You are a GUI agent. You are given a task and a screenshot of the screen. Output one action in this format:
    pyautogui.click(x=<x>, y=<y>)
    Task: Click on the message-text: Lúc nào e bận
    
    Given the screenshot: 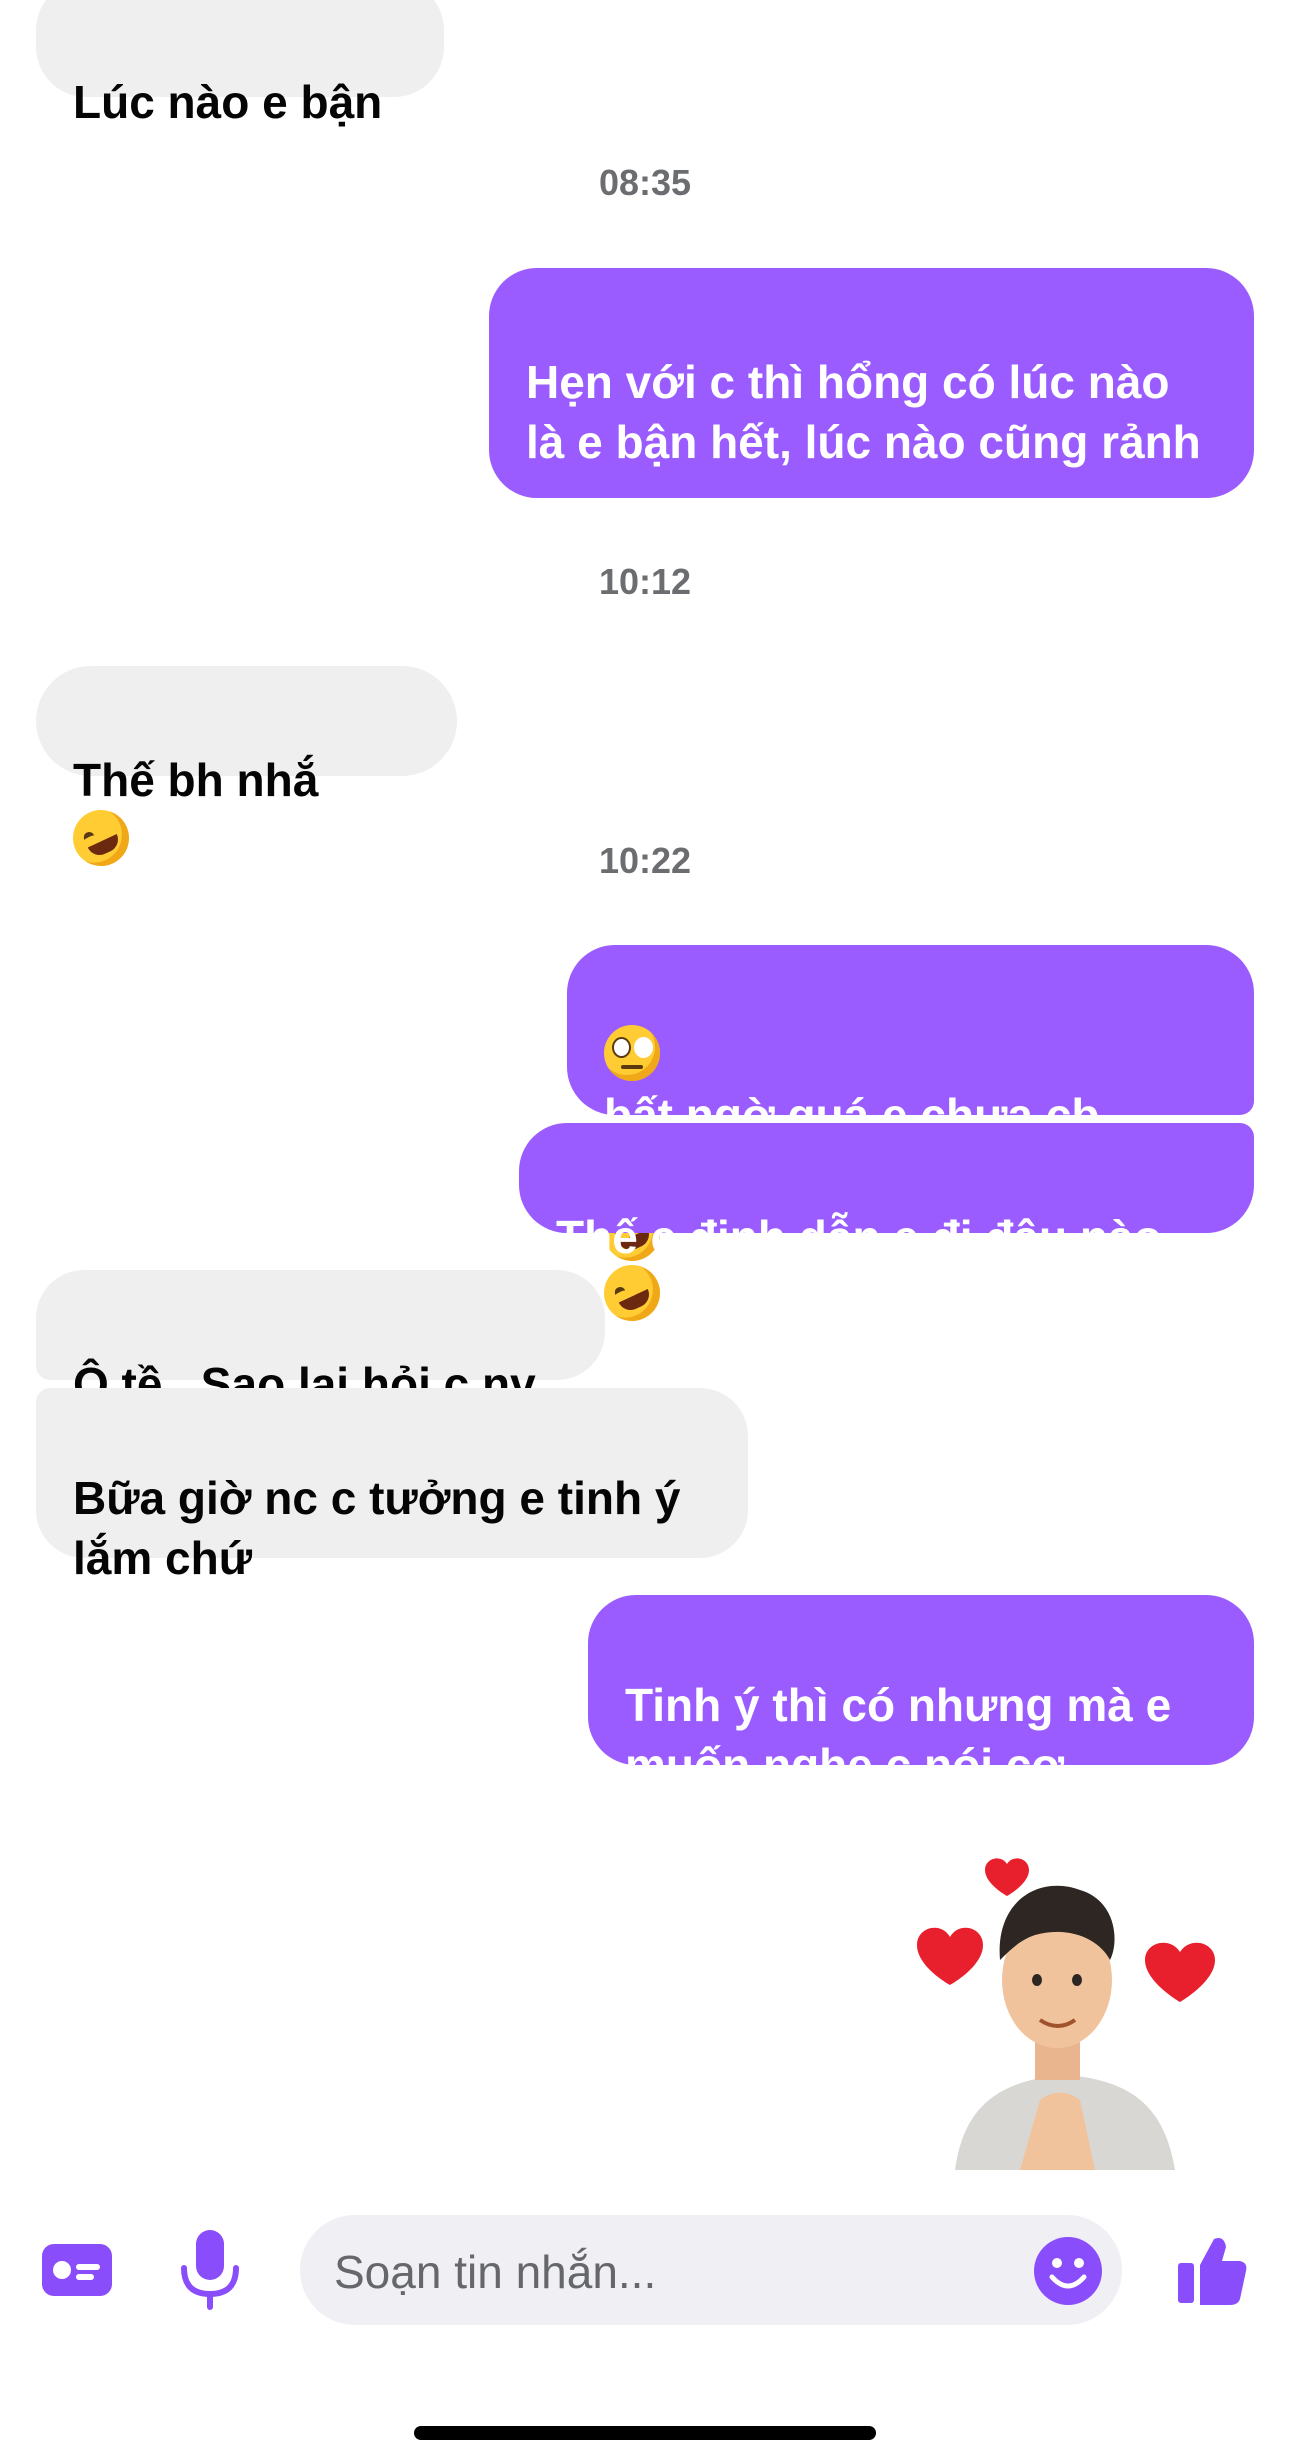 What is the action you would take?
    pyautogui.click(x=228, y=102)
    